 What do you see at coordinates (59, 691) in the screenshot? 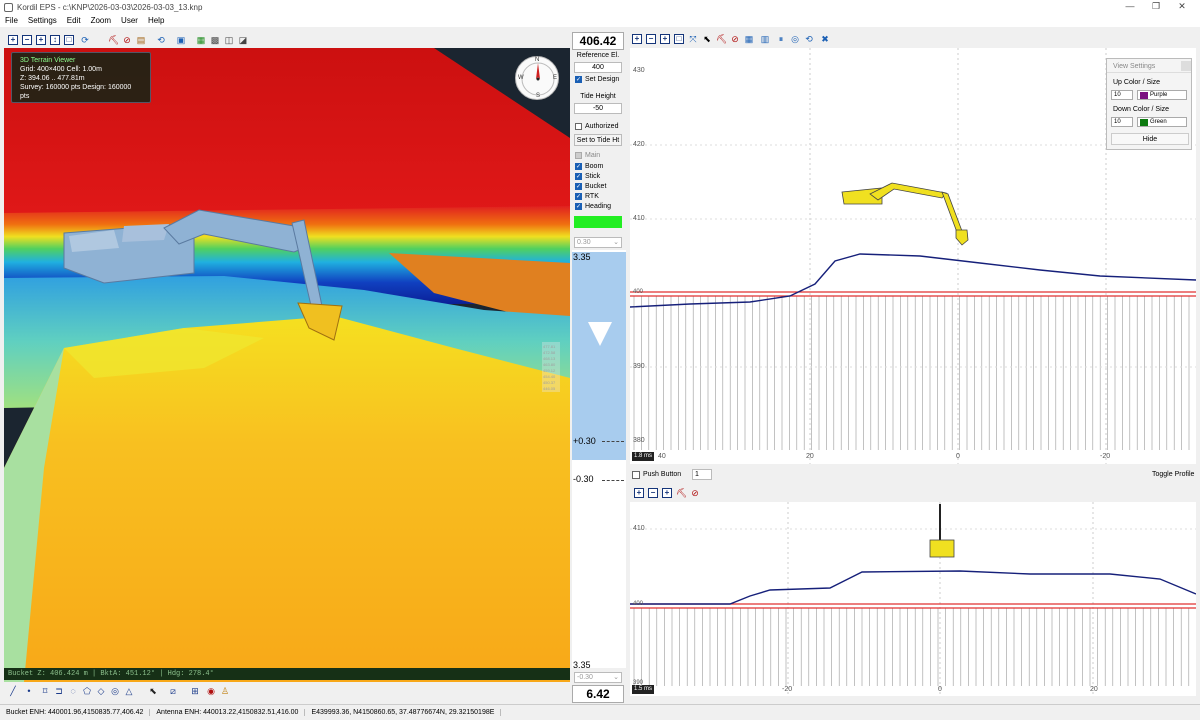
I see `polyline-tool-icon: ⊐` at bounding box center [59, 691].